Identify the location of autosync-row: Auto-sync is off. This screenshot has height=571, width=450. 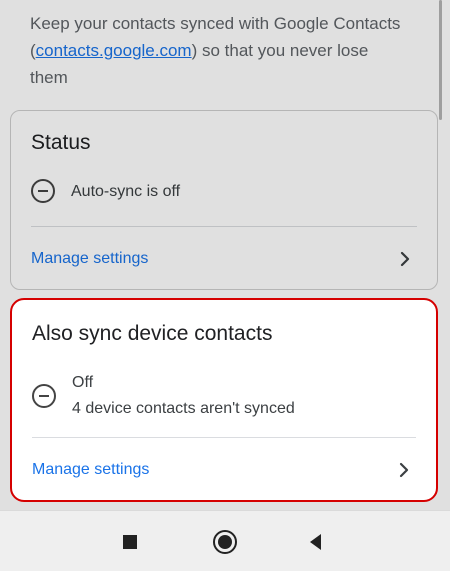
(224, 192).